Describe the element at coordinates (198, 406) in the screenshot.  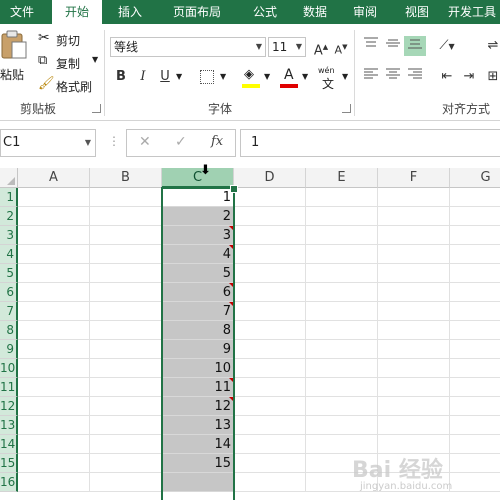
I see `column-c-cell: 12` at that location.